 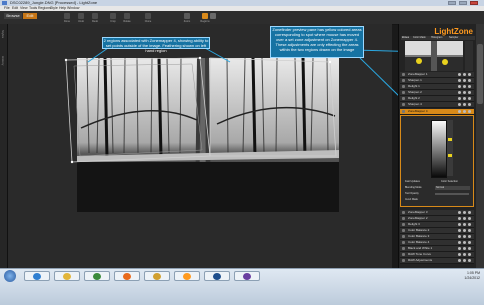 I want to click on tab-histogram: Histogram, so click(x=436, y=38).